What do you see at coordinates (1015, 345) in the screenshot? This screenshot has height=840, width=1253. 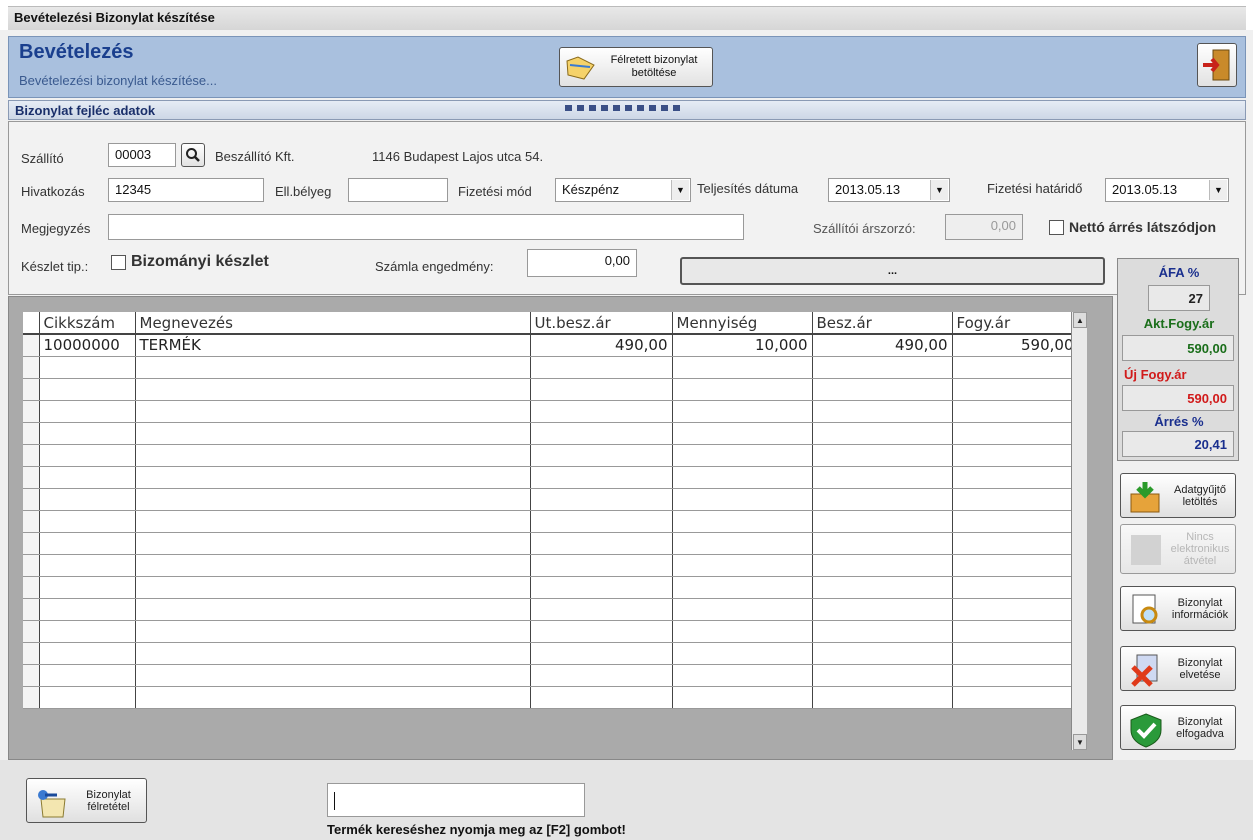 I see `table-cell: 590,00` at bounding box center [1015, 345].